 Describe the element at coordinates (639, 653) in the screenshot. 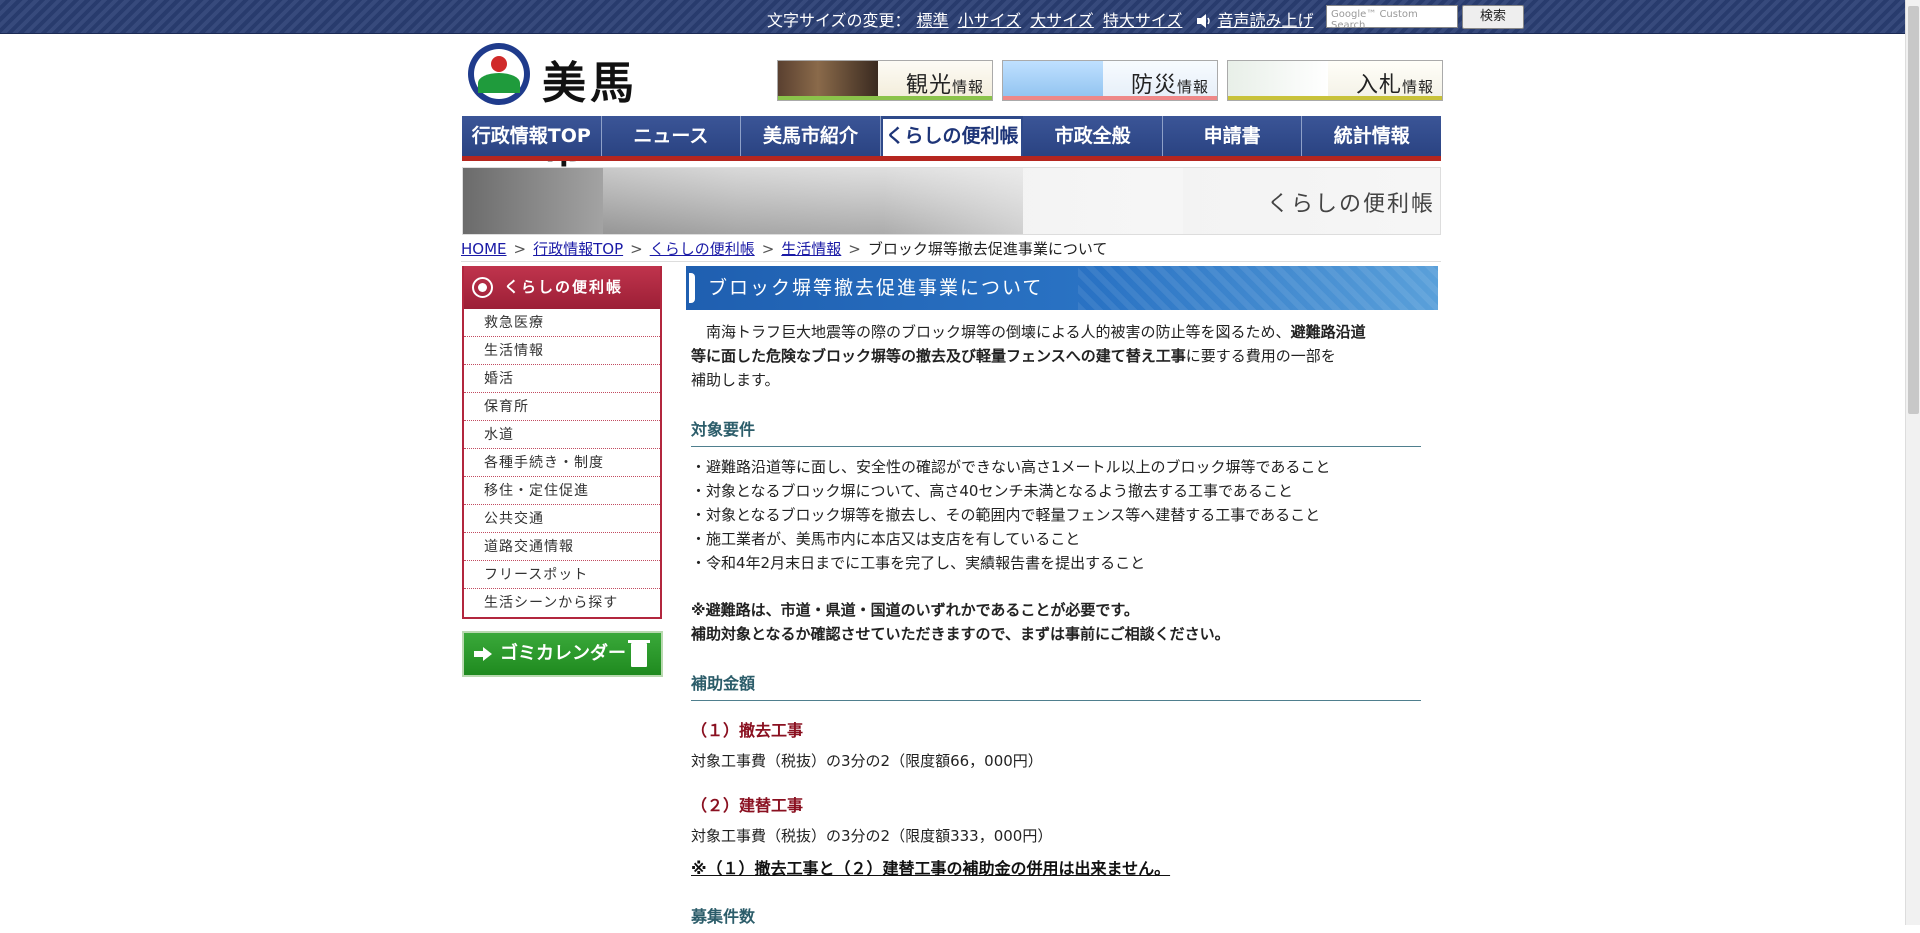

I see `trash-bin-icon` at that location.